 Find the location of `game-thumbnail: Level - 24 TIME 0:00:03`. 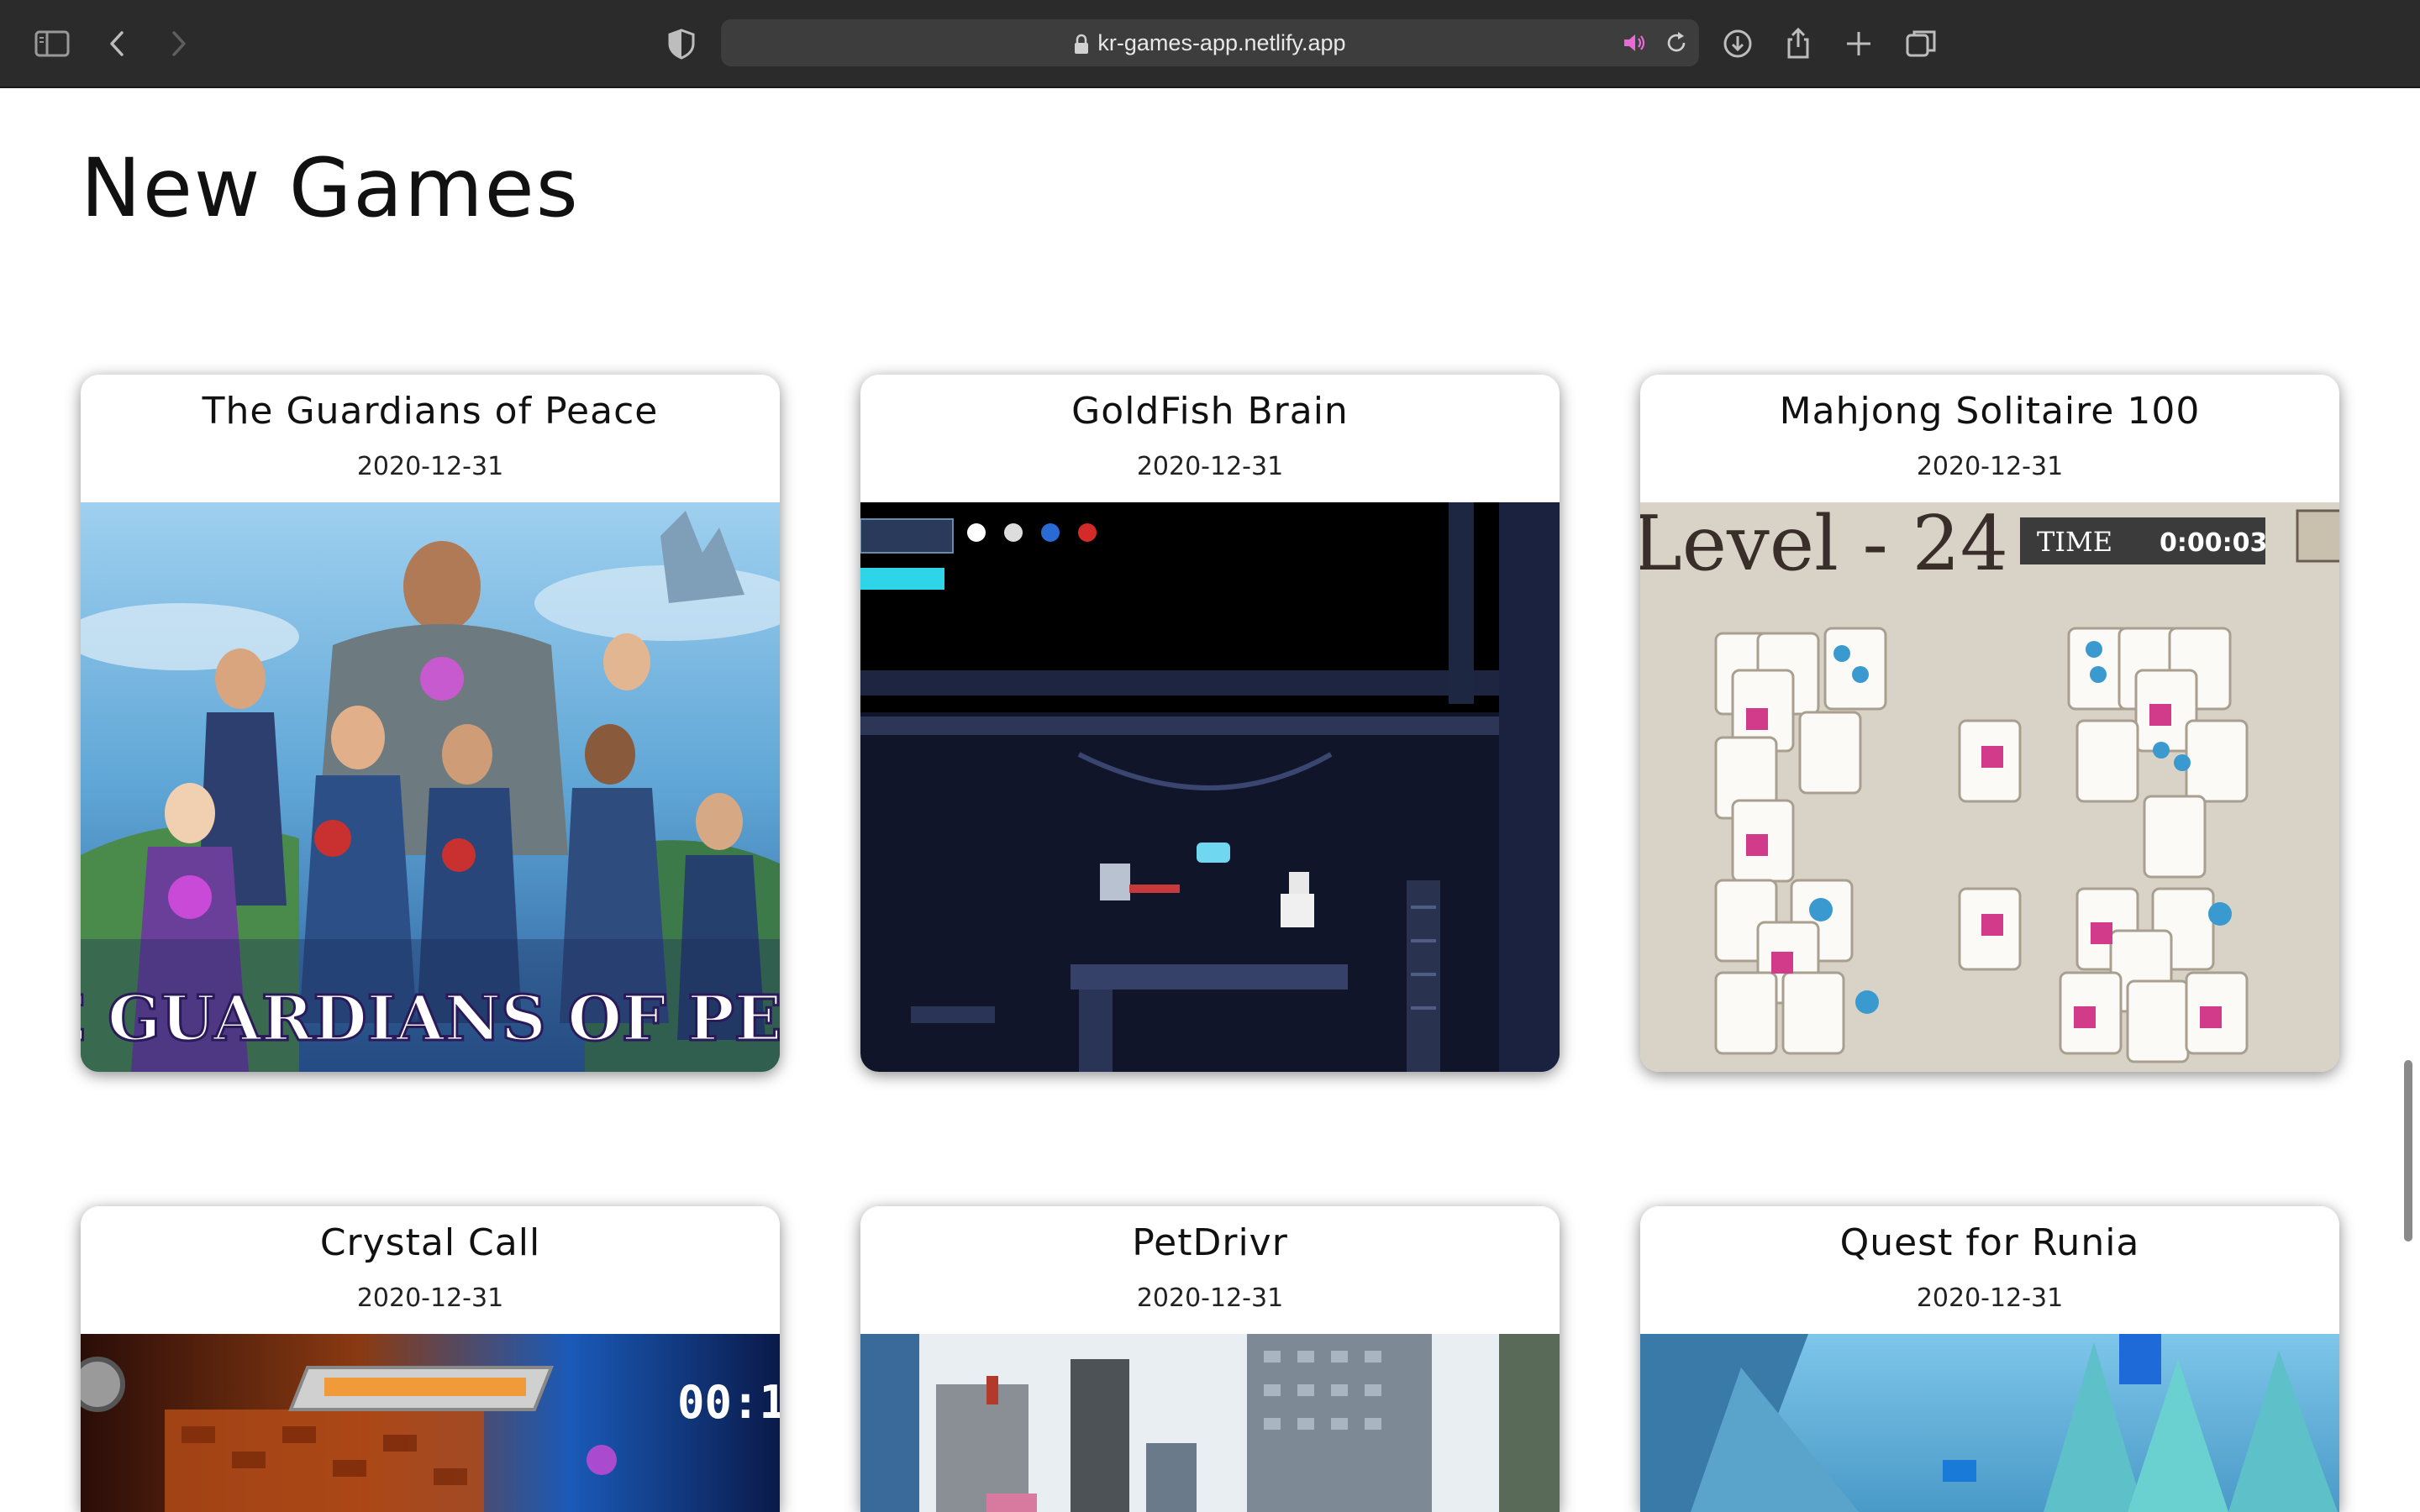

game-thumbnail: Level - 24 TIME 0:00:03 is located at coordinates (1989, 787).